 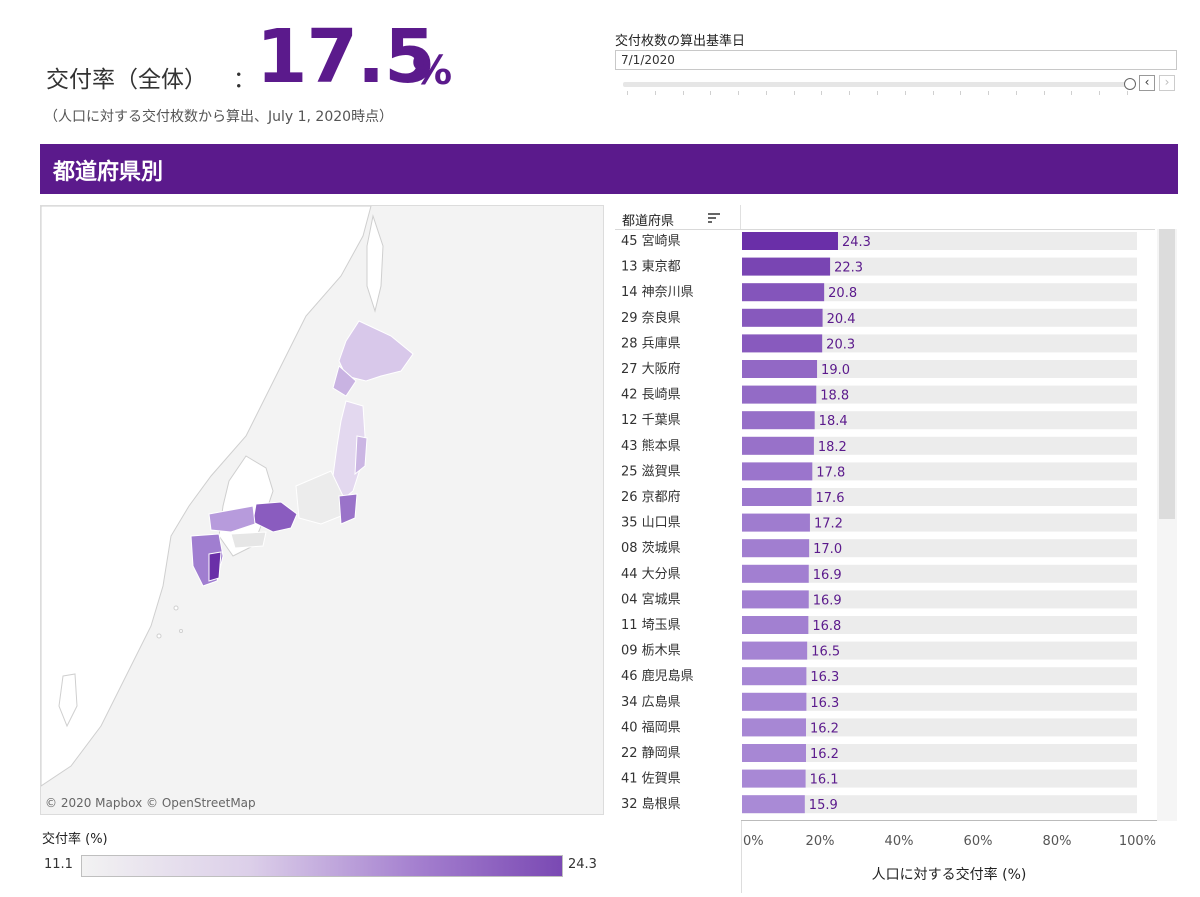 What do you see at coordinates (842, 293) in the screenshot?
I see `value-label: 20.8` at bounding box center [842, 293].